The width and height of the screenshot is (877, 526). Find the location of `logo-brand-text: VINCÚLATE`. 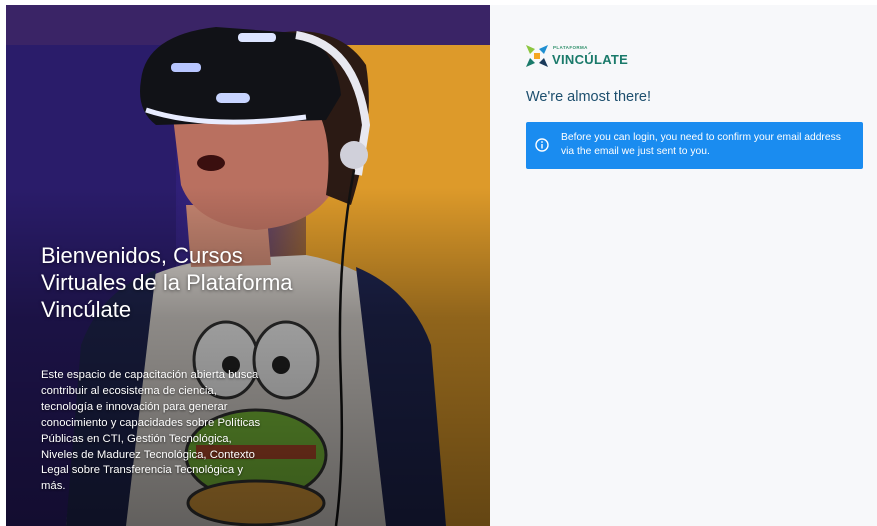

logo-brand-text: VINCÚLATE is located at coordinates (590, 59).